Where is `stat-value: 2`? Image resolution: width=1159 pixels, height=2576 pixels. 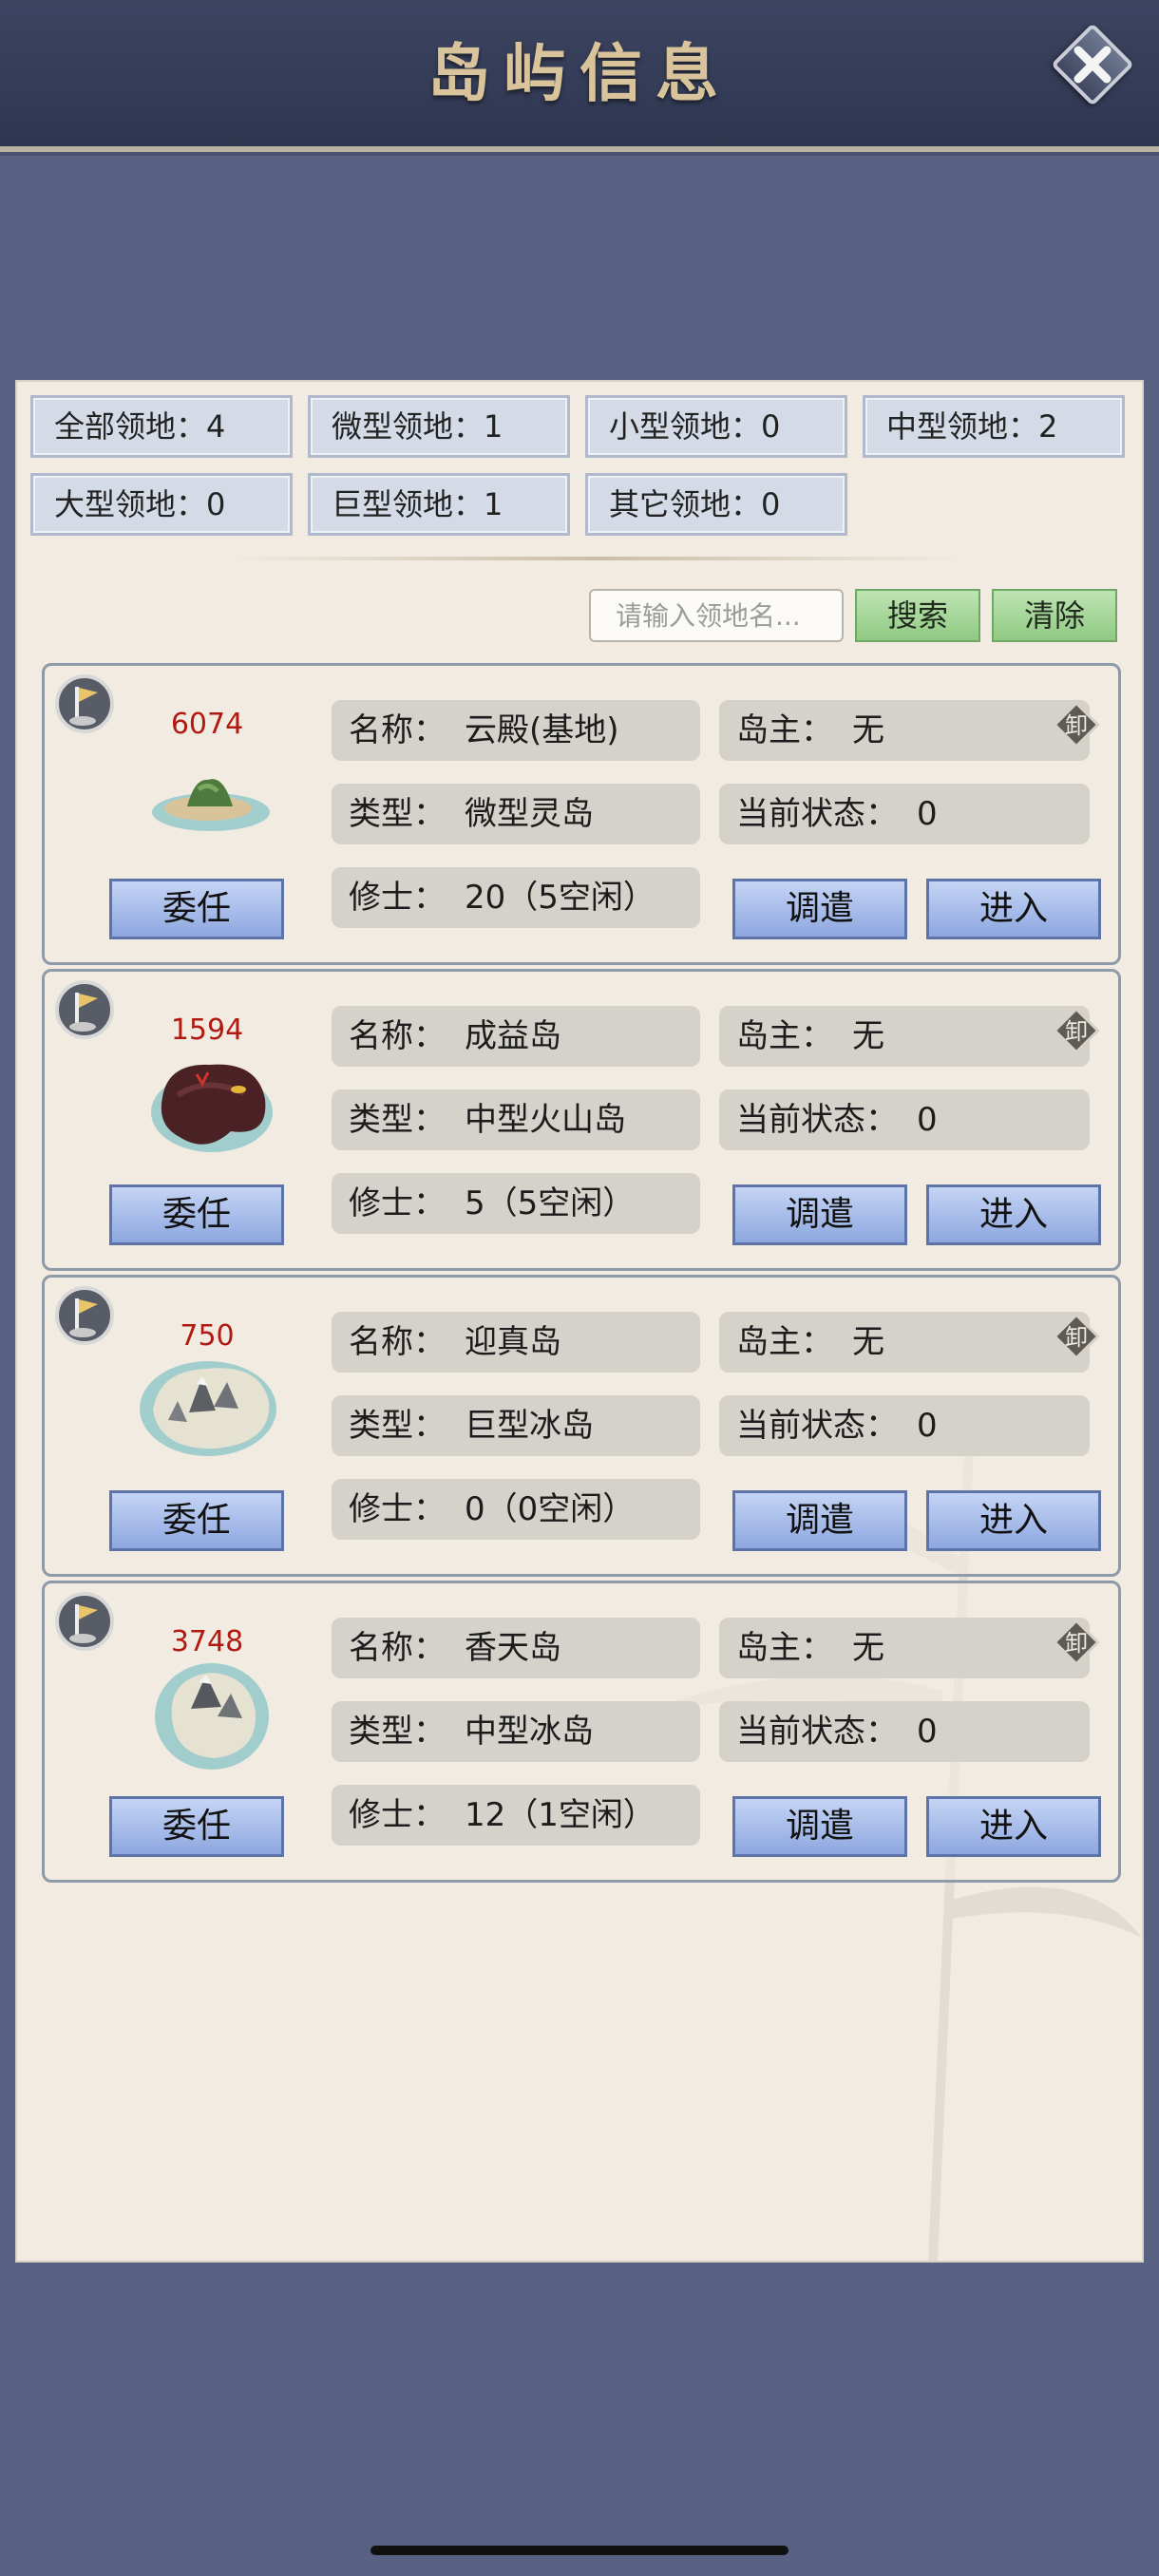 stat-value: 2 is located at coordinates (1048, 426).